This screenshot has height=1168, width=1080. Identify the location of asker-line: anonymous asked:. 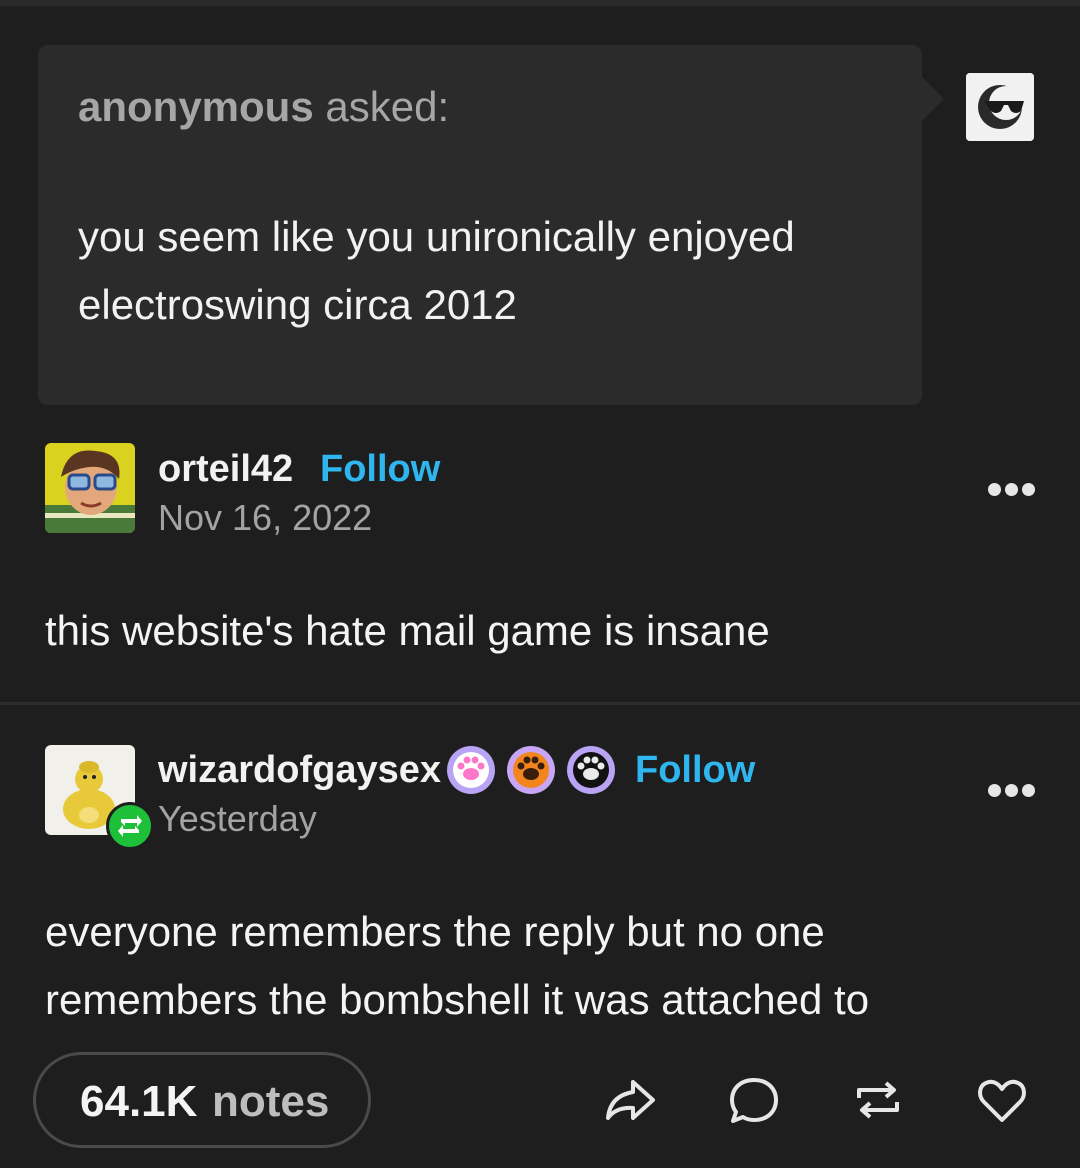
(263, 107).